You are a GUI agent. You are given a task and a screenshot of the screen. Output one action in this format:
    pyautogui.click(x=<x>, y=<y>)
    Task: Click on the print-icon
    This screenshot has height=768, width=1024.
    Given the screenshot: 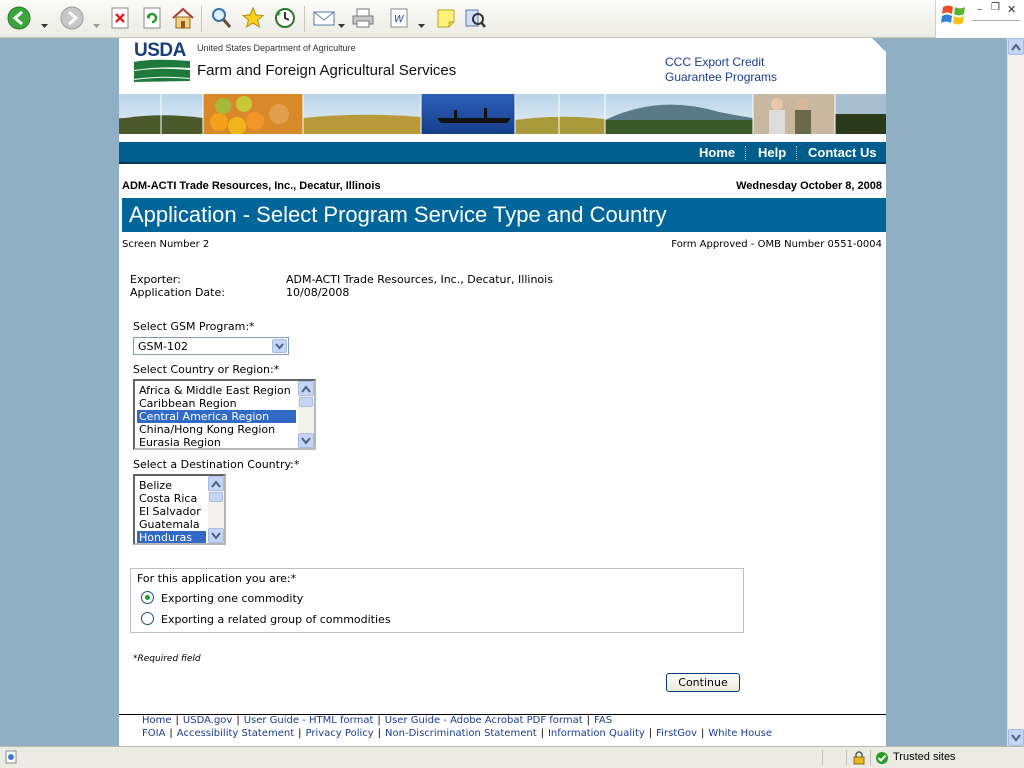 What is the action you would take?
    pyautogui.click(x=363, y=18)
    